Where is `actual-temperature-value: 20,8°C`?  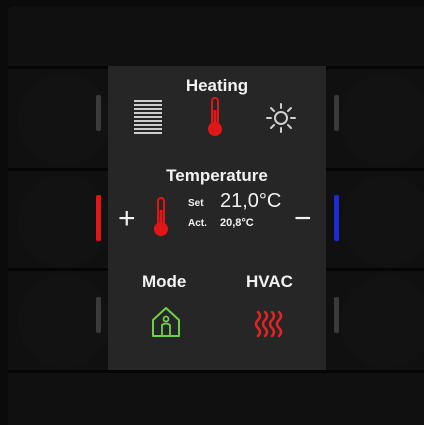 actual-temperature-value: 20,8°C is located at coordinates (237, 223).